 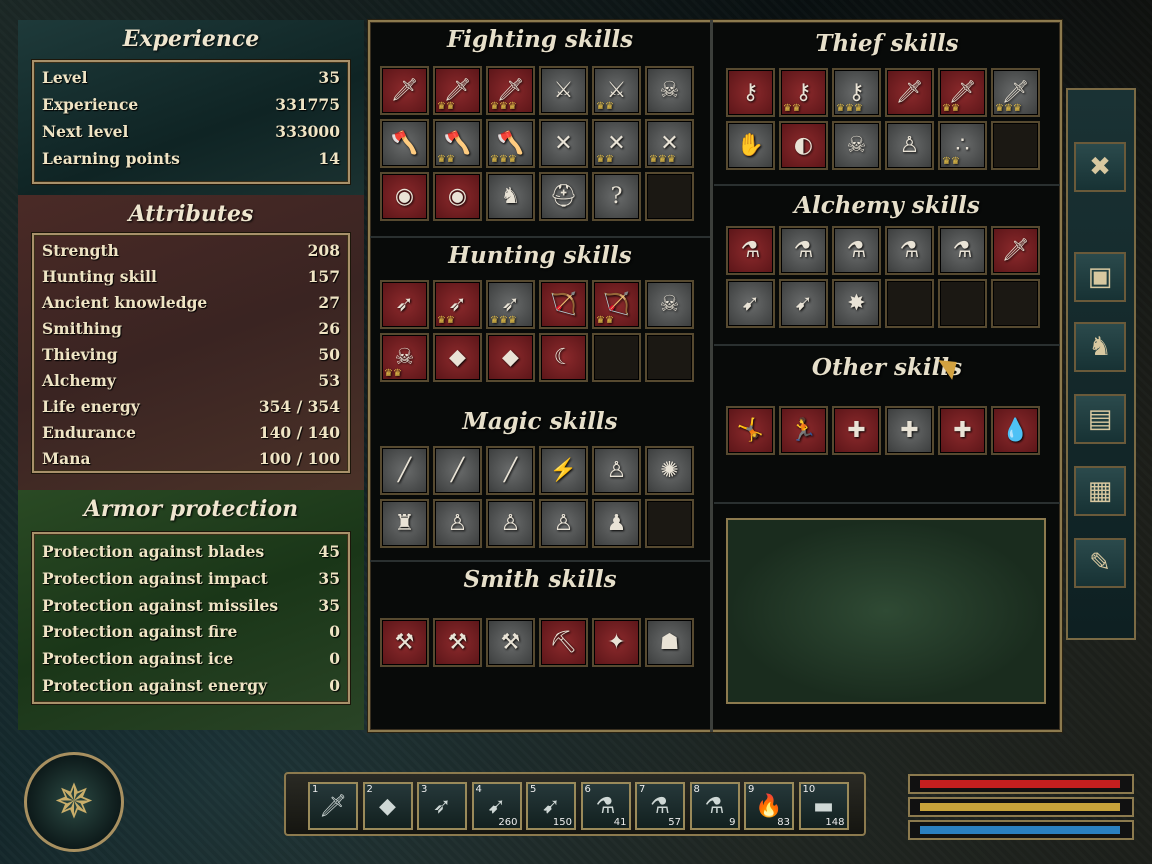 What do you see at coordinates (457, 90) in the screenshot?
I see `sword-icon: 🗡 ♛♛` at bounding box center [457, 90].